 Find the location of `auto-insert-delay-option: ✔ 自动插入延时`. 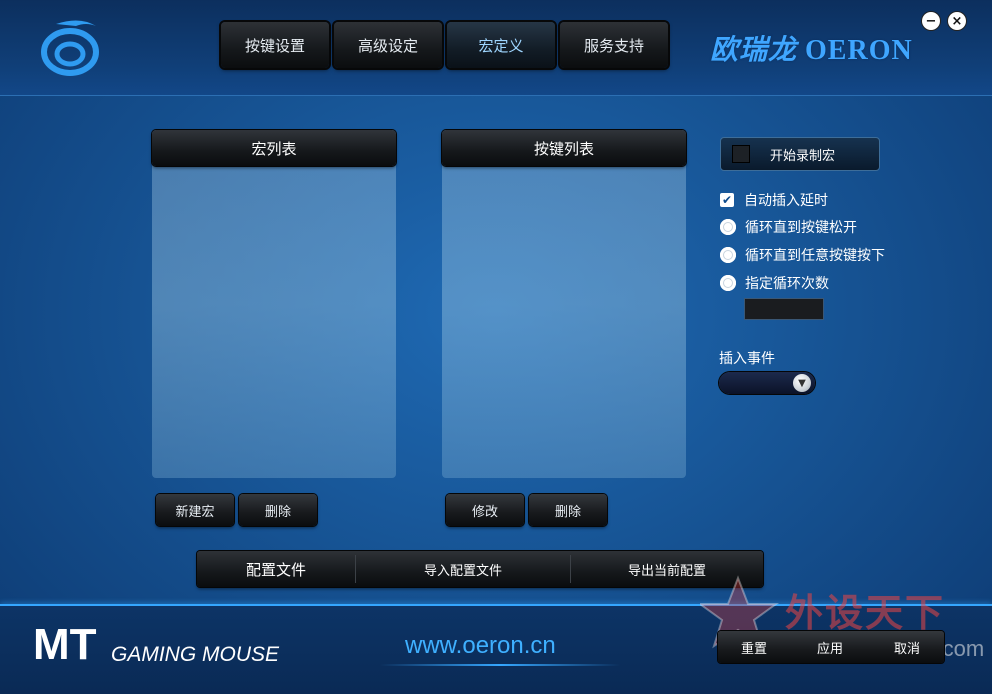

auto-insert-delay-option: ✔ 自动插入延时 is located at coordinates (774, 200).